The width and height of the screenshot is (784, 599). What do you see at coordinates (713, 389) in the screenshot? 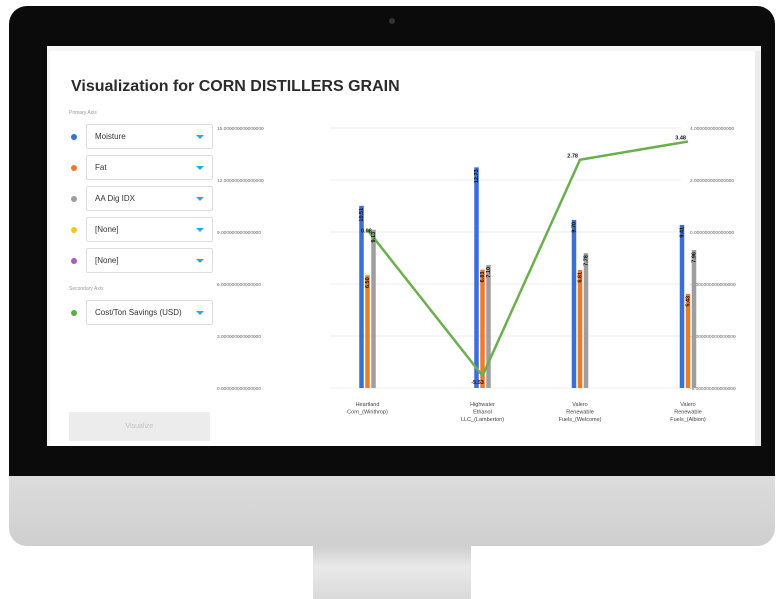
I see `y2-axis-tick-label: -6.000000000000000` at bounding box center [713, 389].